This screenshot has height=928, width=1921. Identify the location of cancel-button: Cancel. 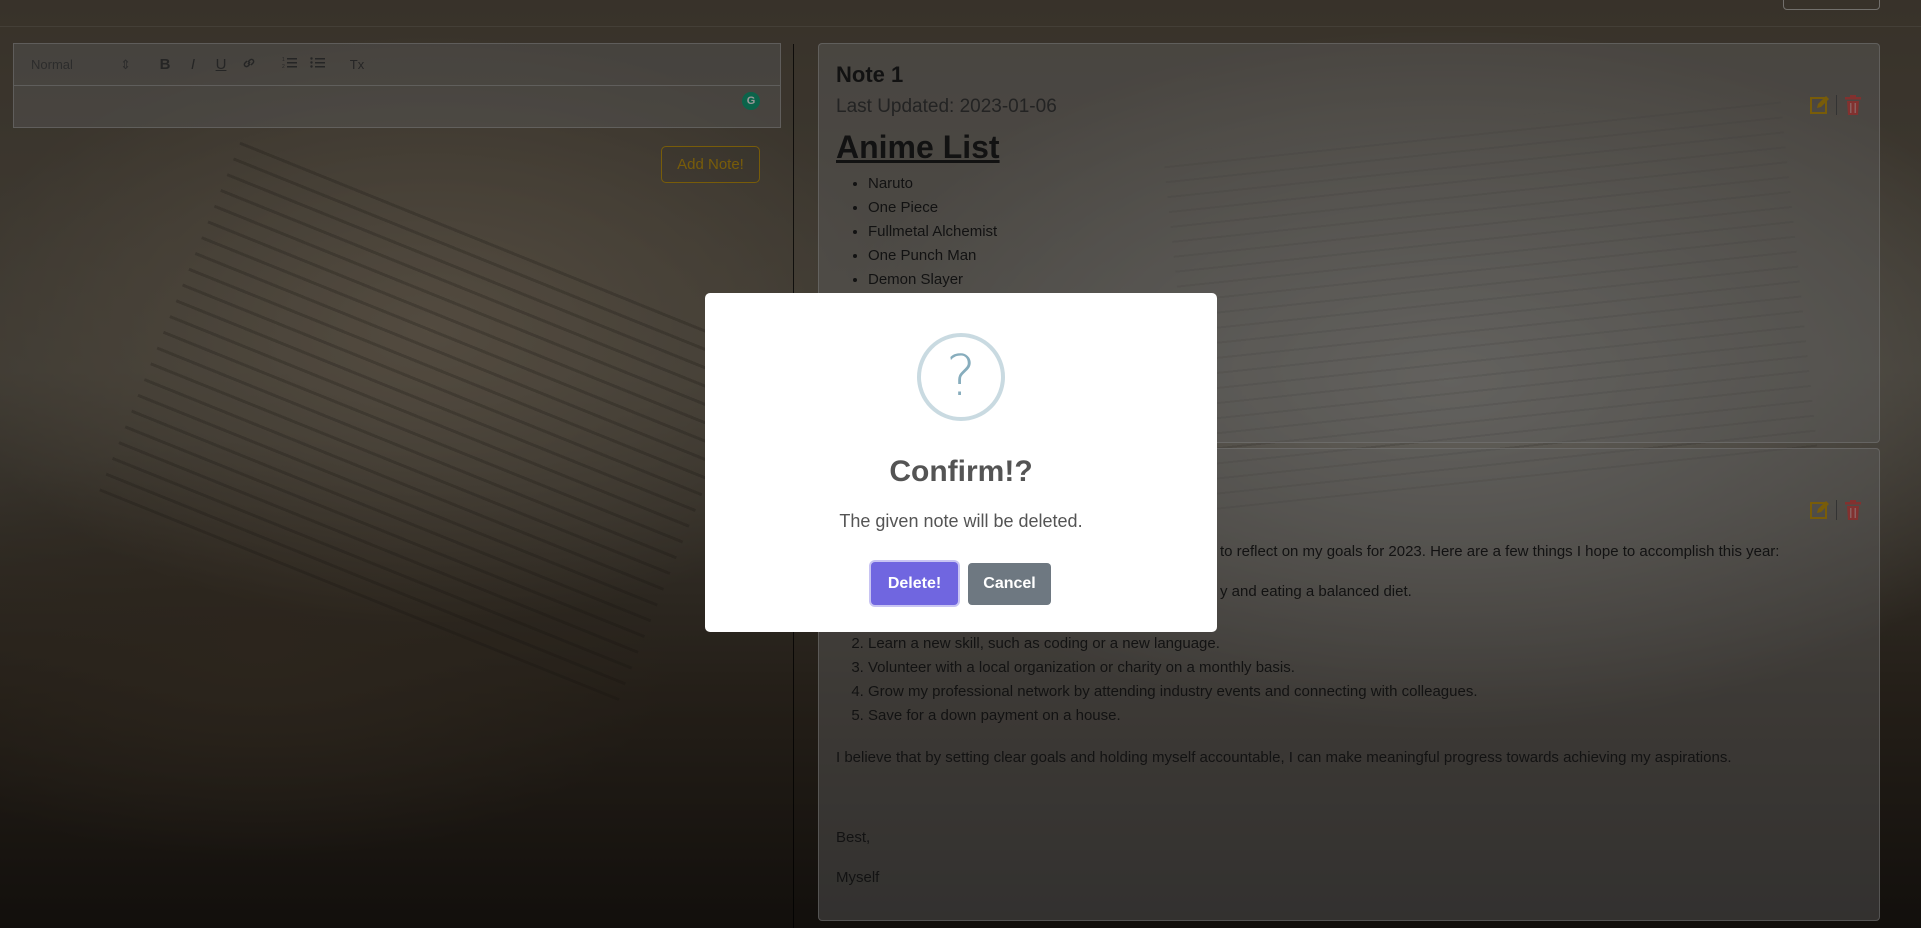
(1009, 584).